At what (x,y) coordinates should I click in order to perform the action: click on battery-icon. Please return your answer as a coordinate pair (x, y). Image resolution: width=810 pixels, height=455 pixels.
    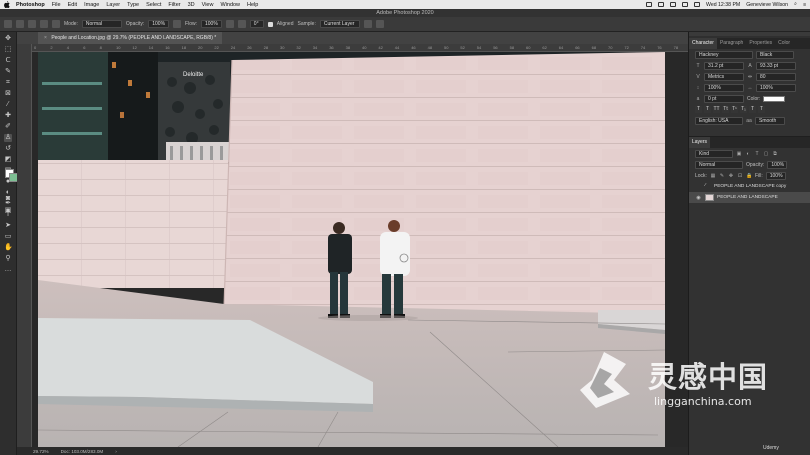
    Looking at the image, I should click on (697, 4).